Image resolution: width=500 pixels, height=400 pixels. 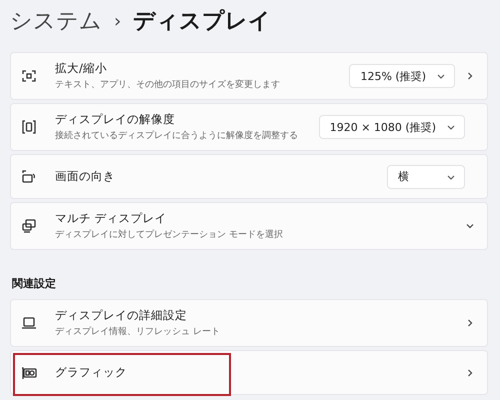 I want to click on setting-title: ディスプレイの解像度, so click(x=115, y=119).